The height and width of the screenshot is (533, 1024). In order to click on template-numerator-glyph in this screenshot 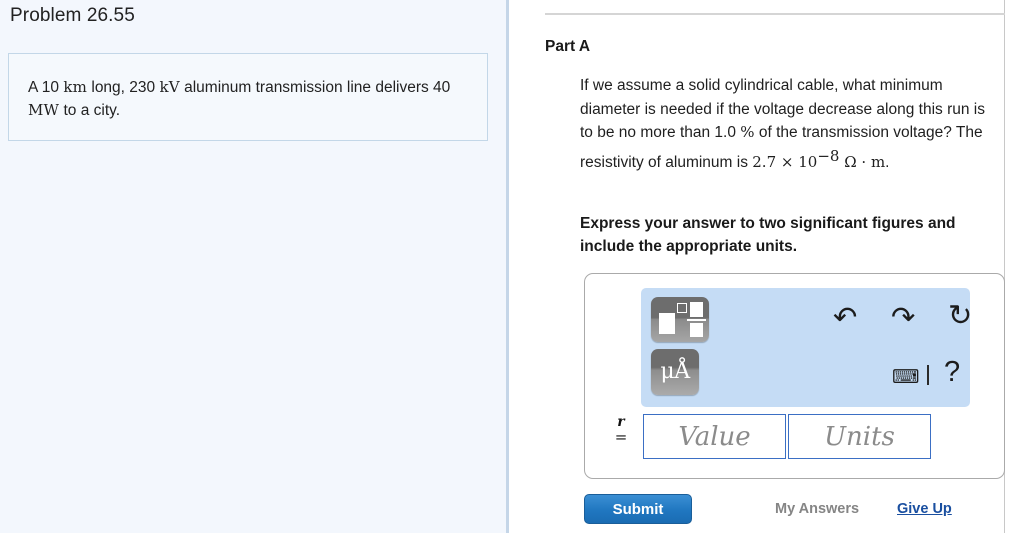, I will do `click(696, 309)`.